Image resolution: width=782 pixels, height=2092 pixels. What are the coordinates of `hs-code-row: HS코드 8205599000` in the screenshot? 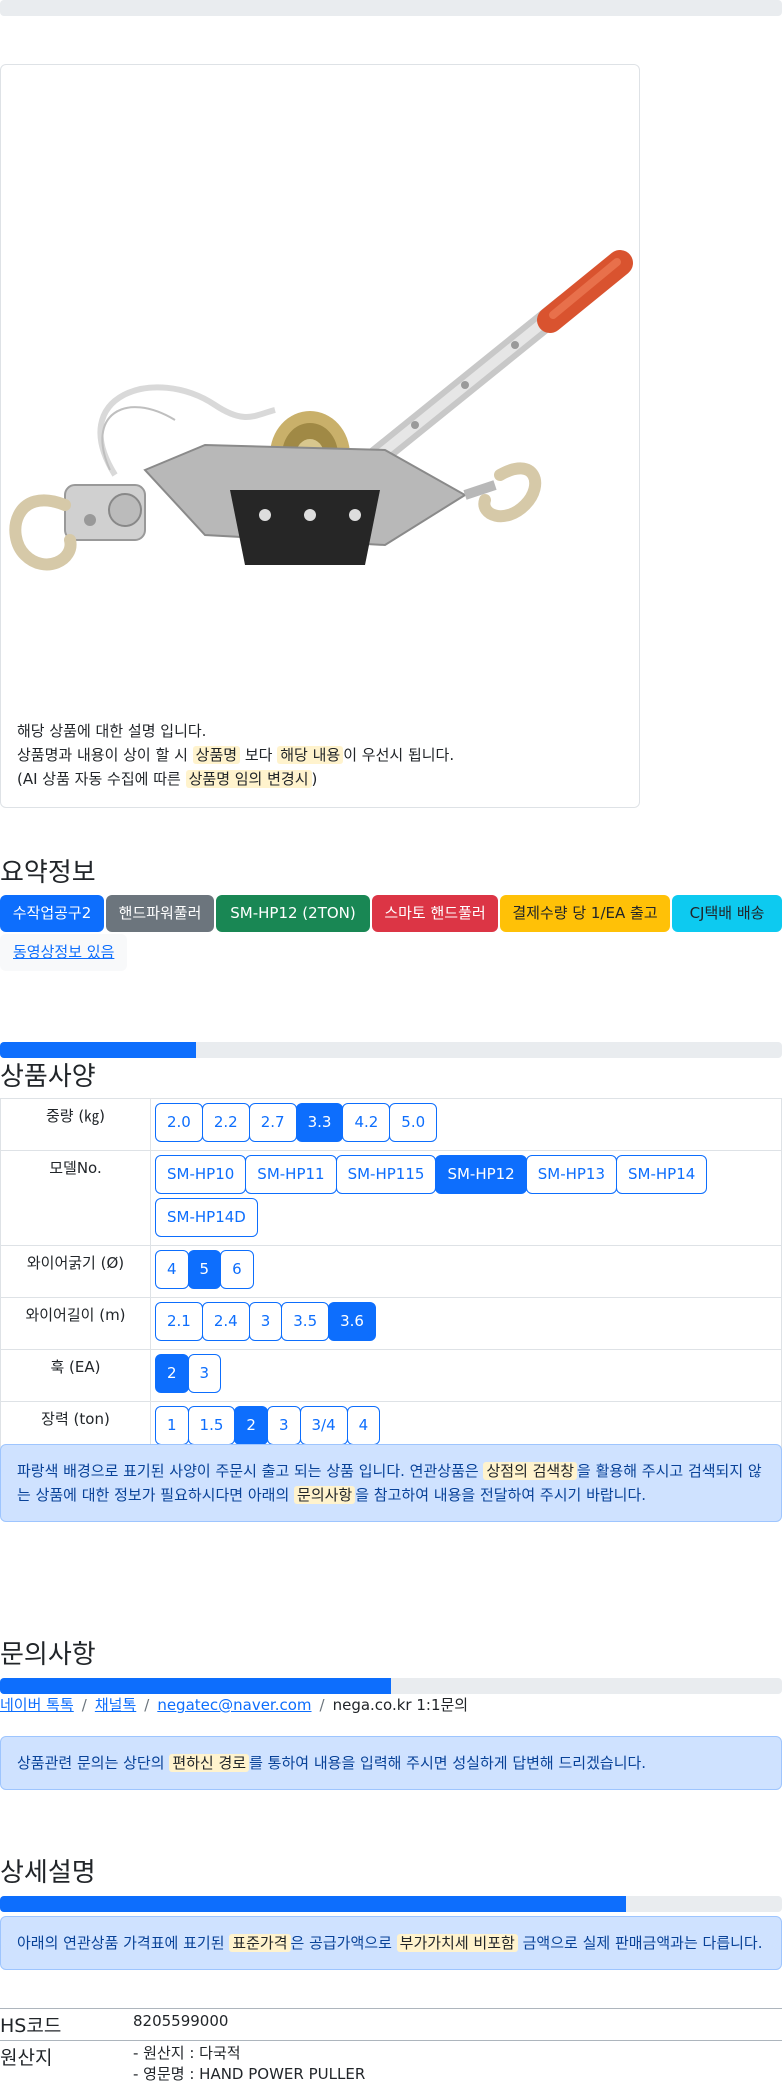 It's located at (391, 2024).